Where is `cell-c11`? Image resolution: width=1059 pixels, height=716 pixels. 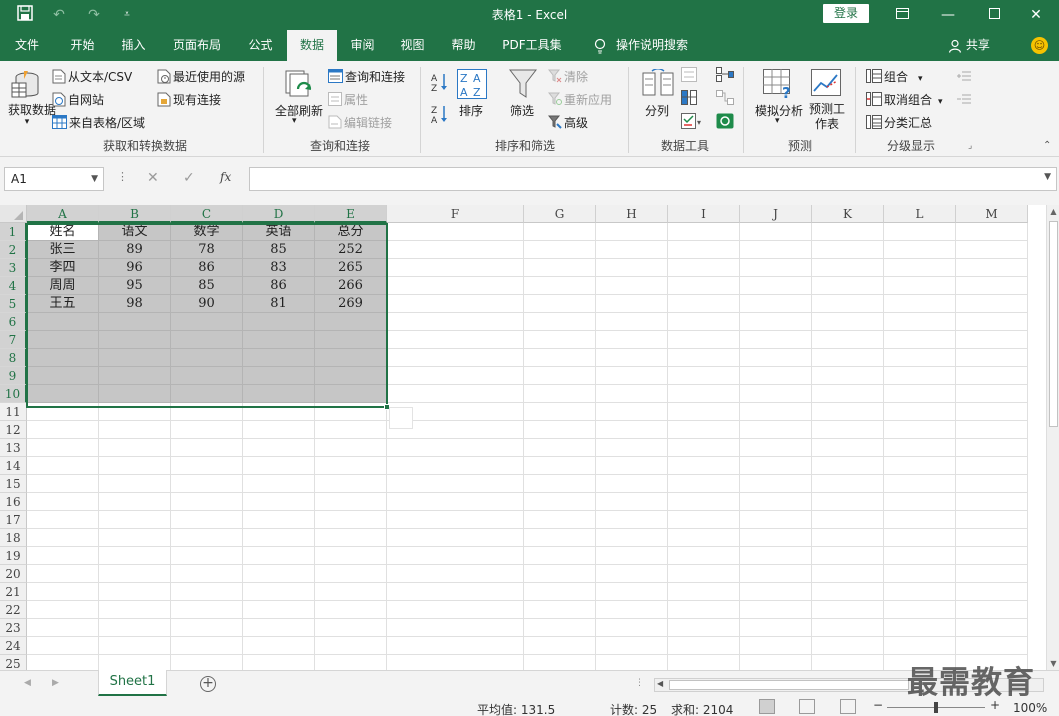
cell-c11 is located at coordinates (207, 412).